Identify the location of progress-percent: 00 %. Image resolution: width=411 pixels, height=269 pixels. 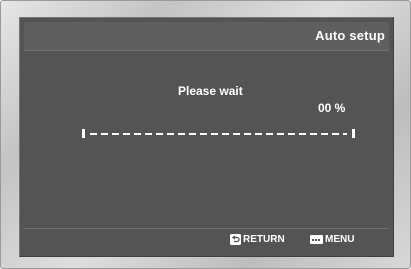
(332, 108).